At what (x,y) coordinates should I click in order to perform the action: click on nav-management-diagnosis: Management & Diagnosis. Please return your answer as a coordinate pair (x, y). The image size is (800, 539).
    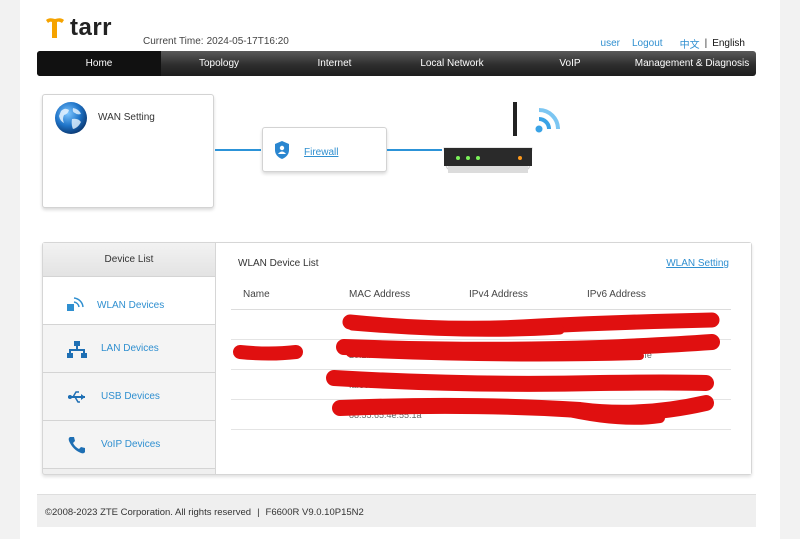
    Looking at the image, I should click on (692, 63).